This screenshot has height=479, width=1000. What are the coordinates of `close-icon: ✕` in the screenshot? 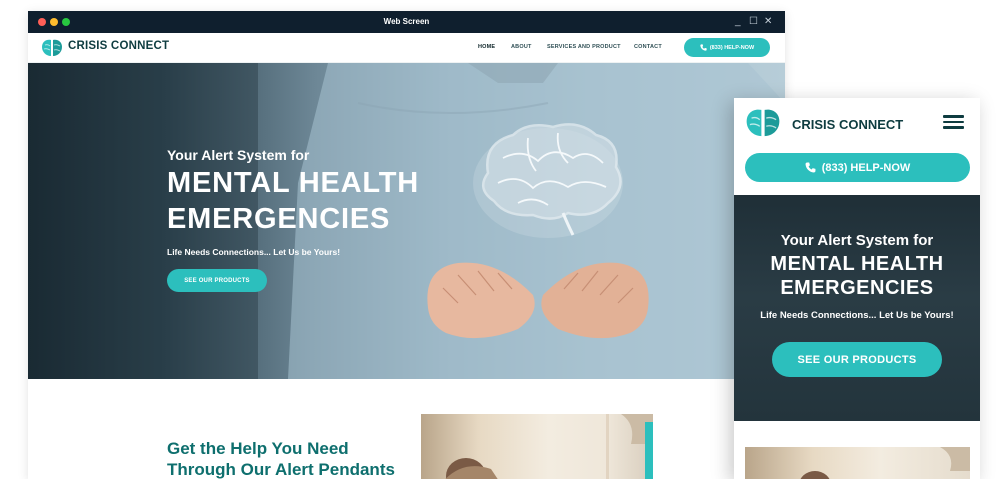 It's located at (768, 22).